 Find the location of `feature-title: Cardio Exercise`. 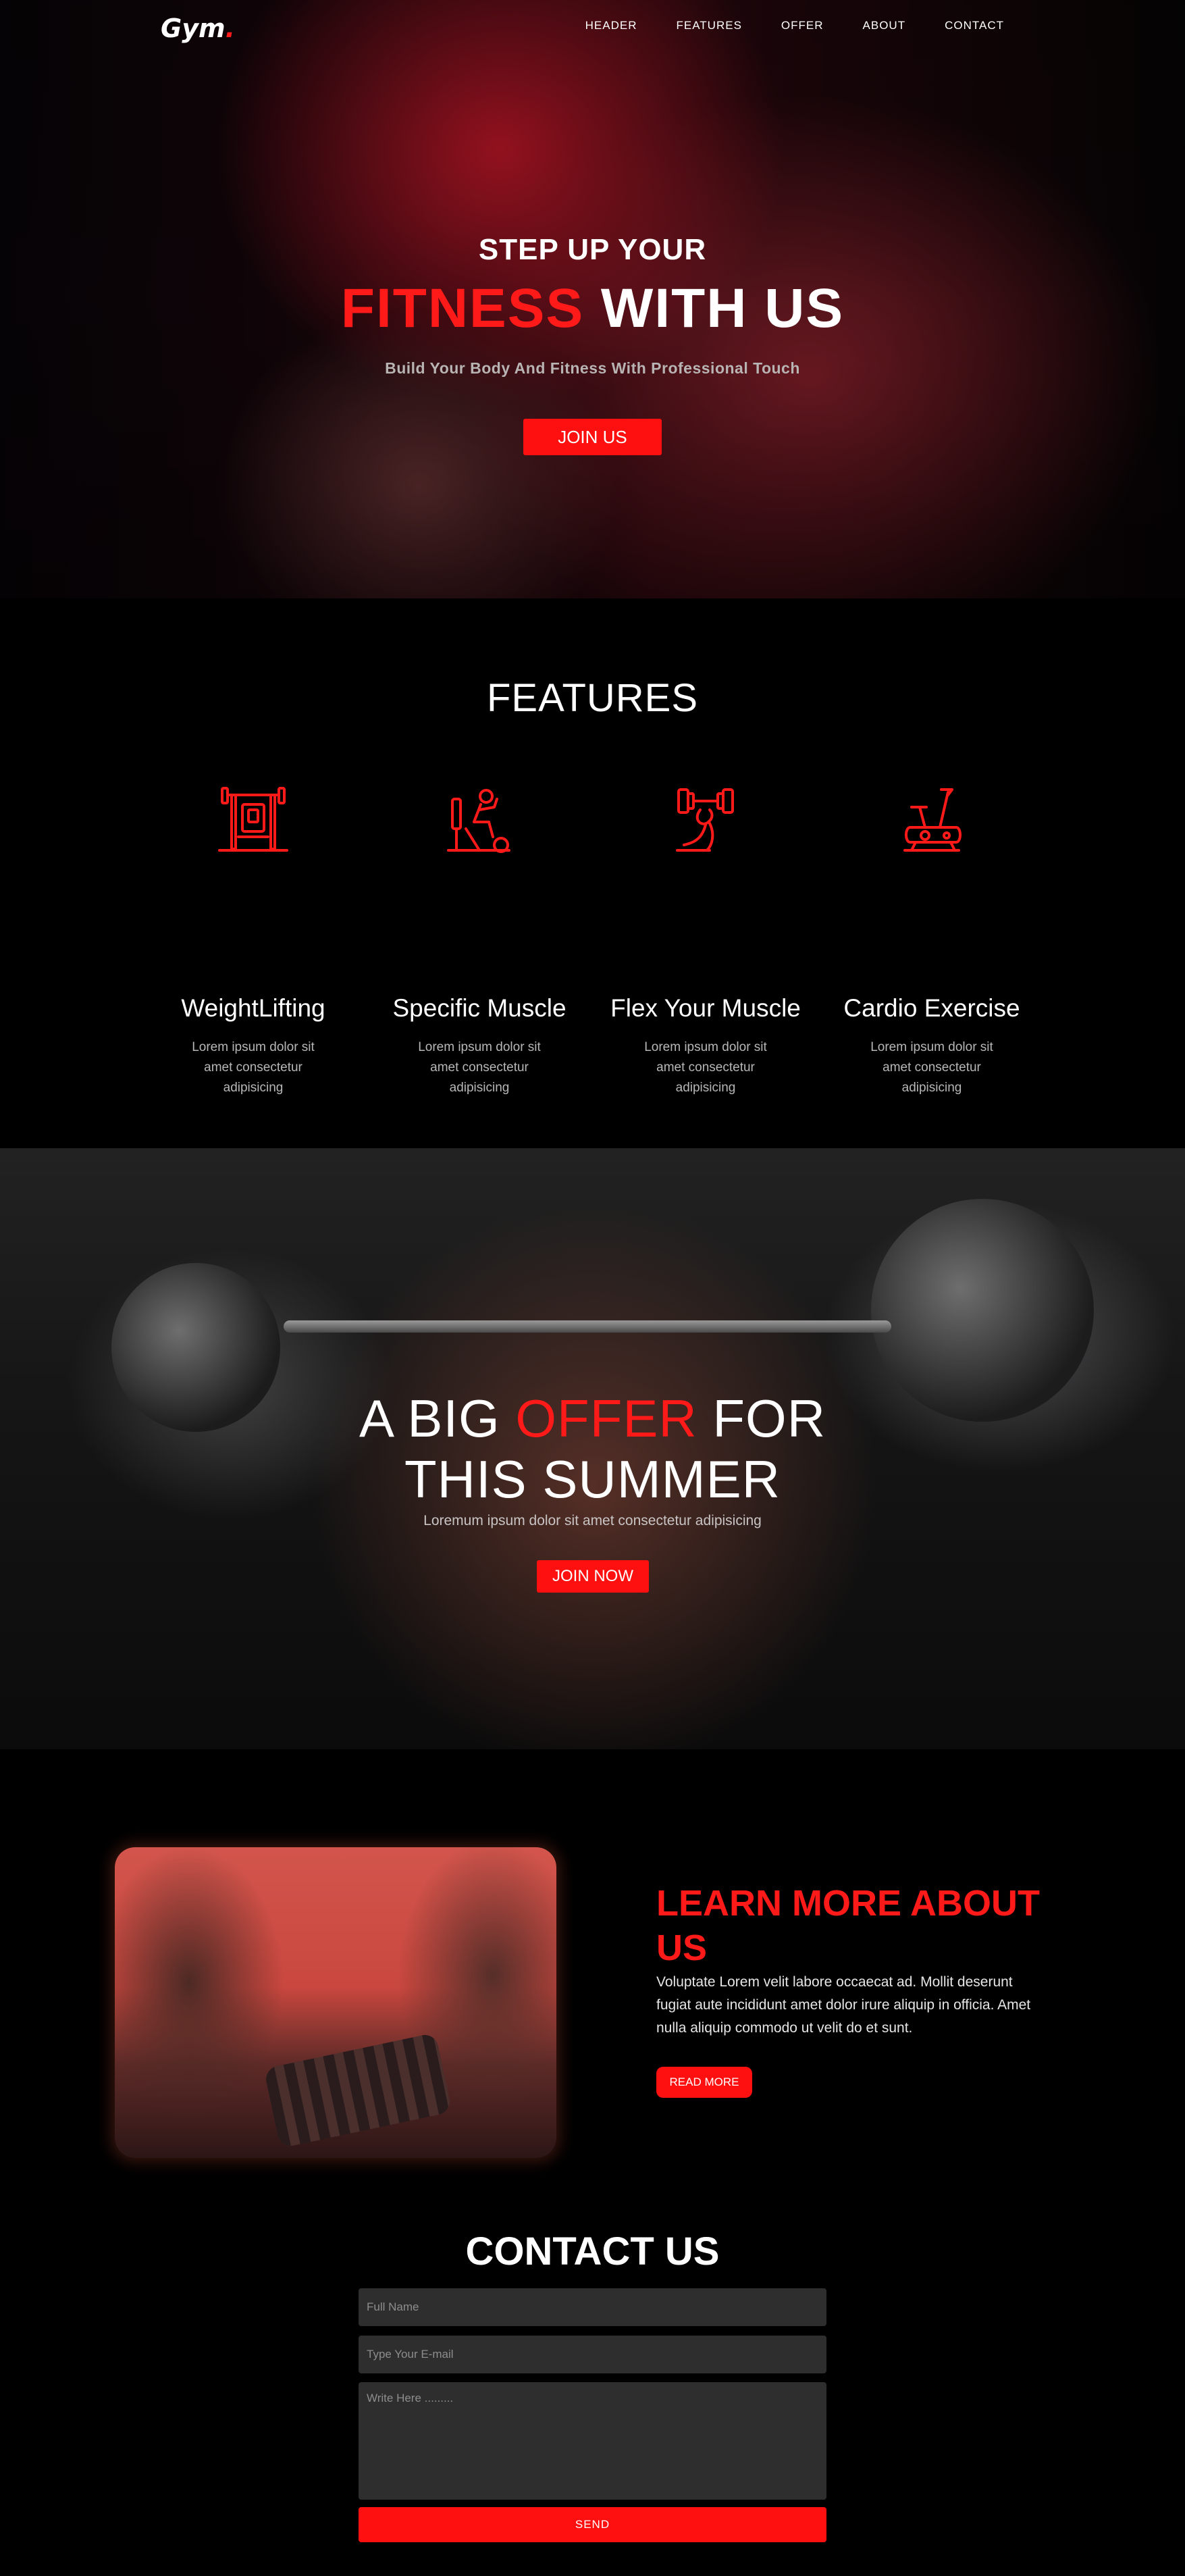

feature-title: Cardio Exercise is located at coordinates (931, 1008).